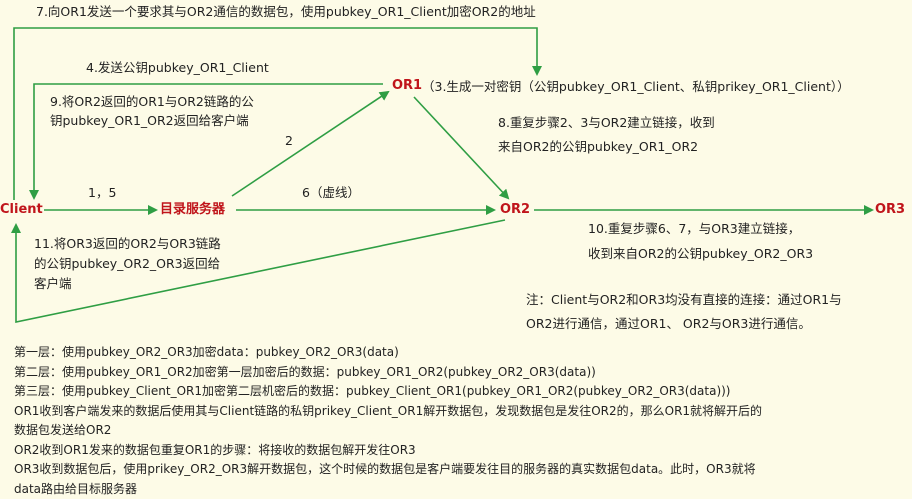 The width and height of the screenshot is (912, 499). Describe the element at coordinates (459, 451) in the screenshot. I see `layer-line: OR2收到OR1发来的数据包重复OR1的步骤：将接收的数据包解开发往OR3` at that location.